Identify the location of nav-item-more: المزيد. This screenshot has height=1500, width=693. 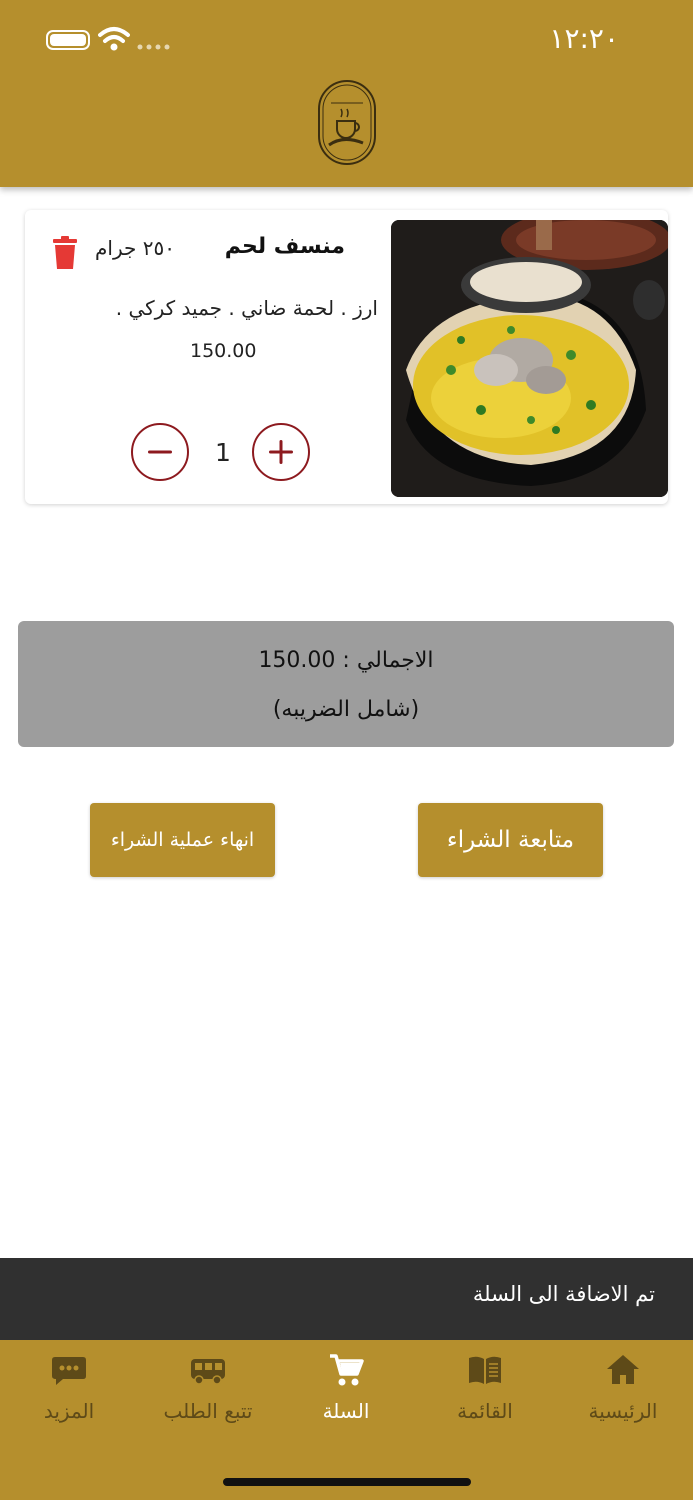
(69, 1393).